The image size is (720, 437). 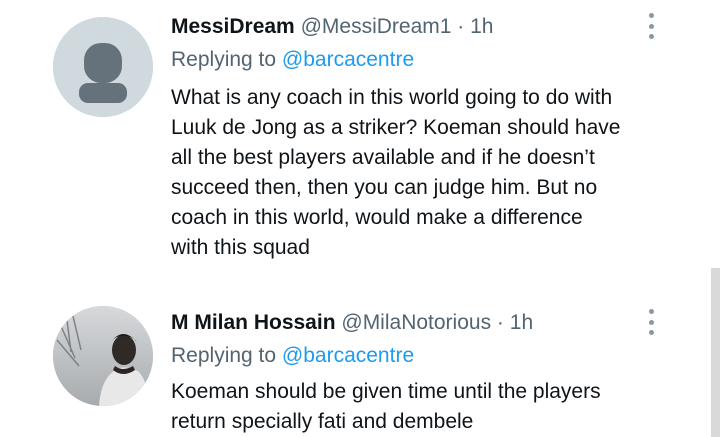 I want to click on display-name: MessiDream, so click(x=233, y=26).